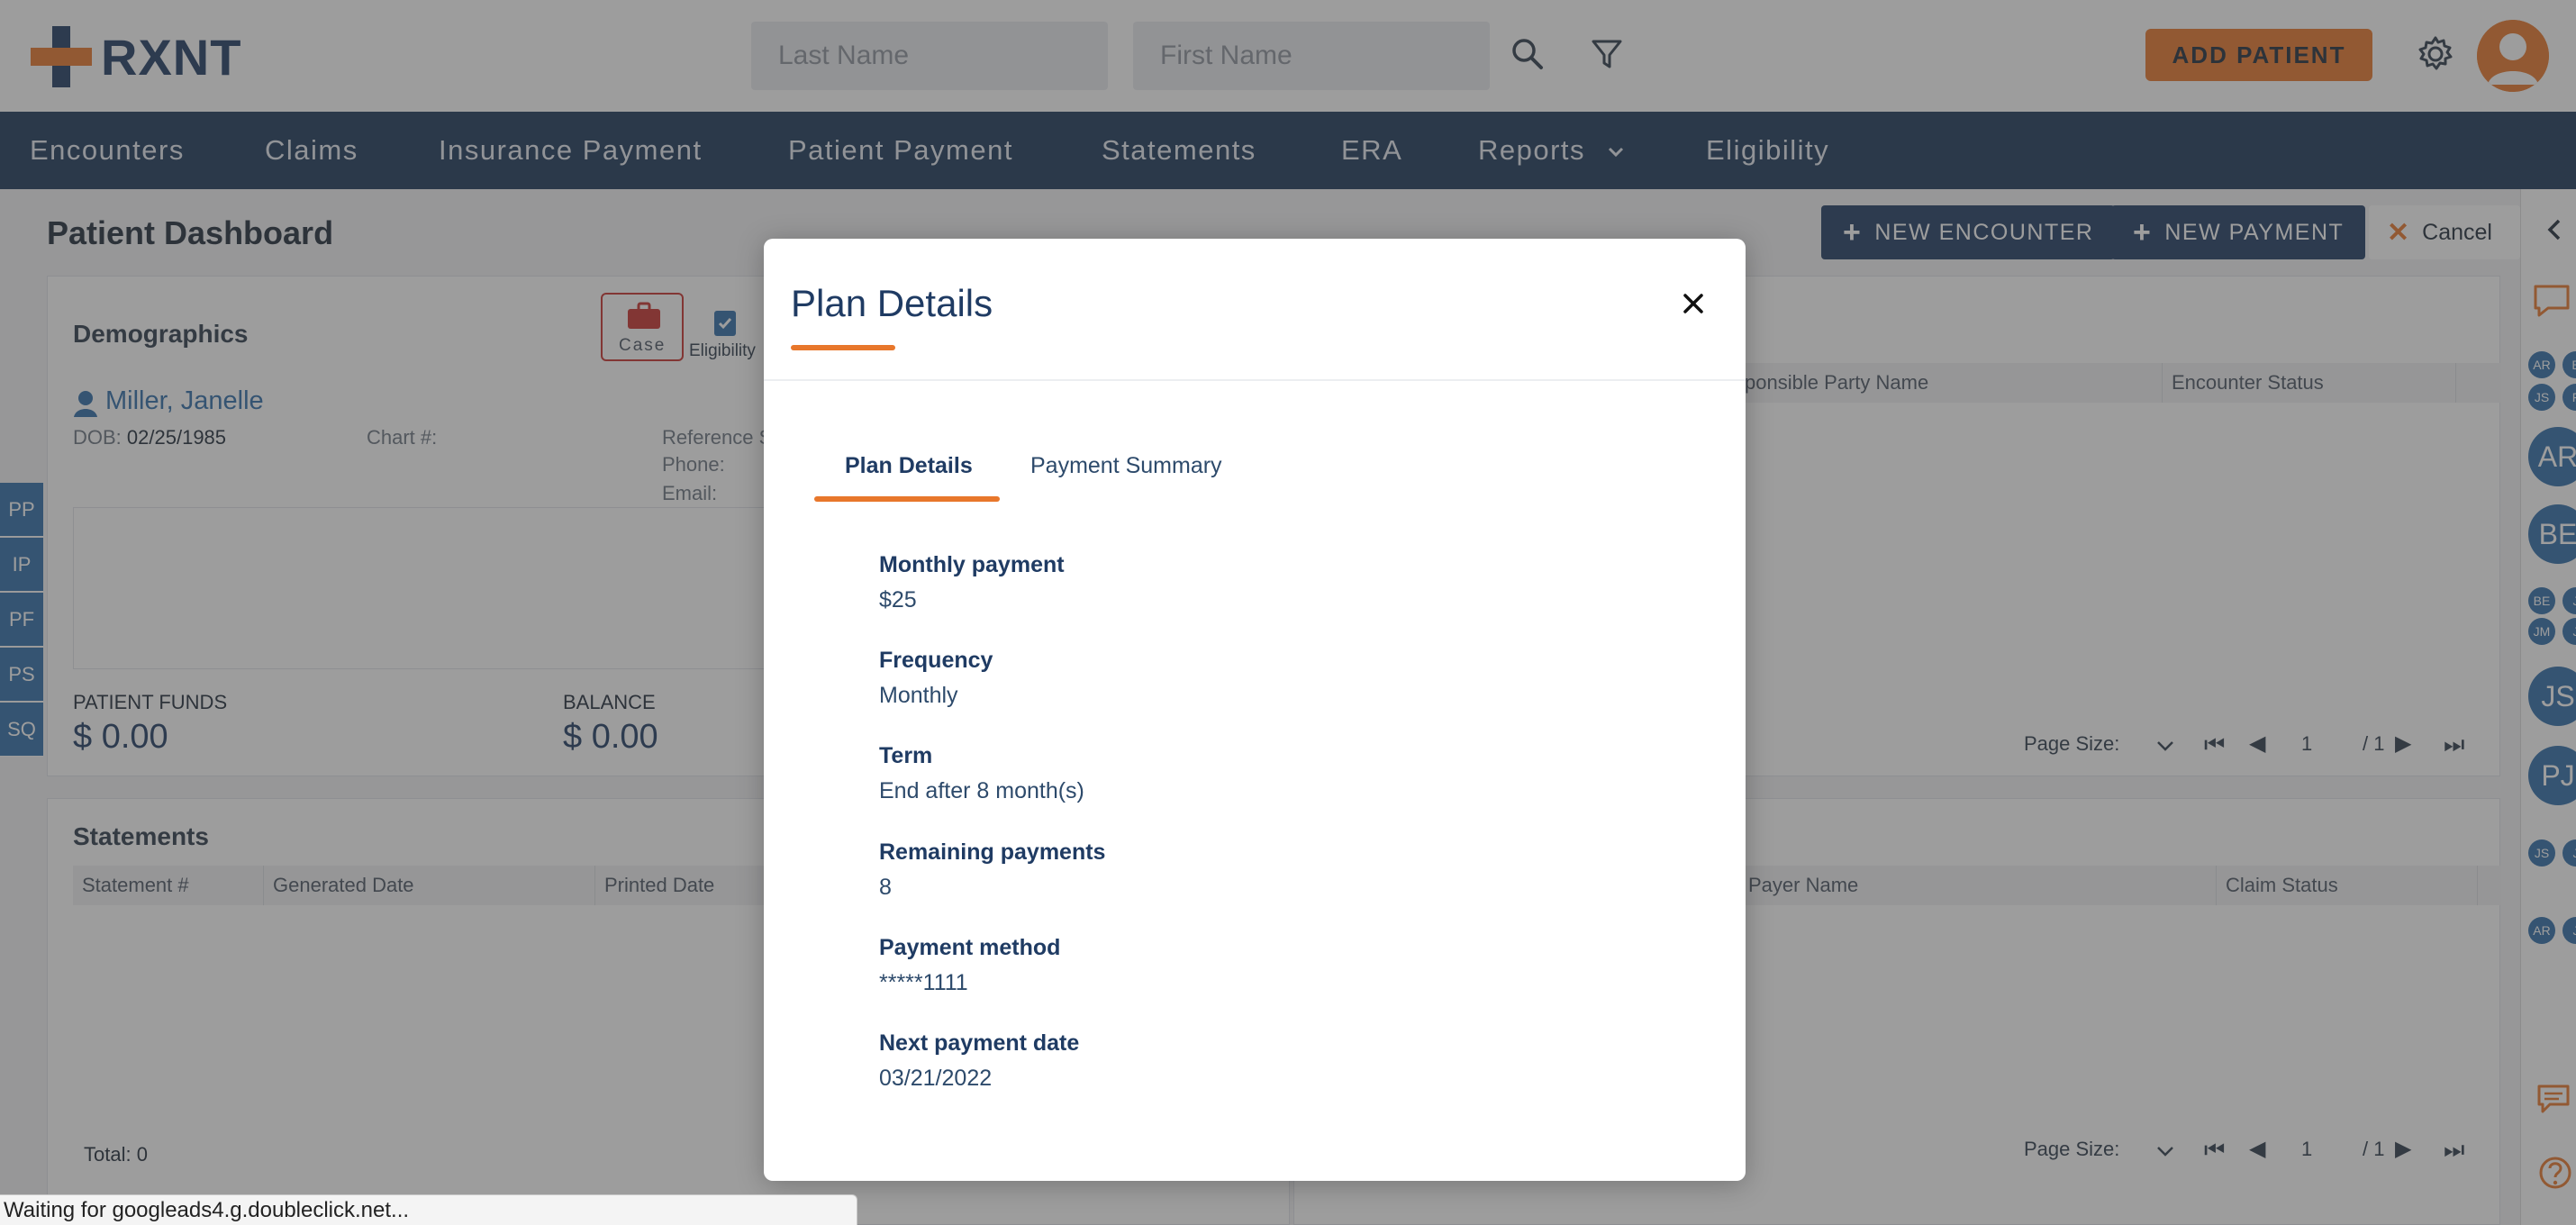 This screenshot has width=2576, height=1225. What do you see at coordinates (885, 888) in the screenshot?
I see `field-value: 8` at bounding box center [885, 888].